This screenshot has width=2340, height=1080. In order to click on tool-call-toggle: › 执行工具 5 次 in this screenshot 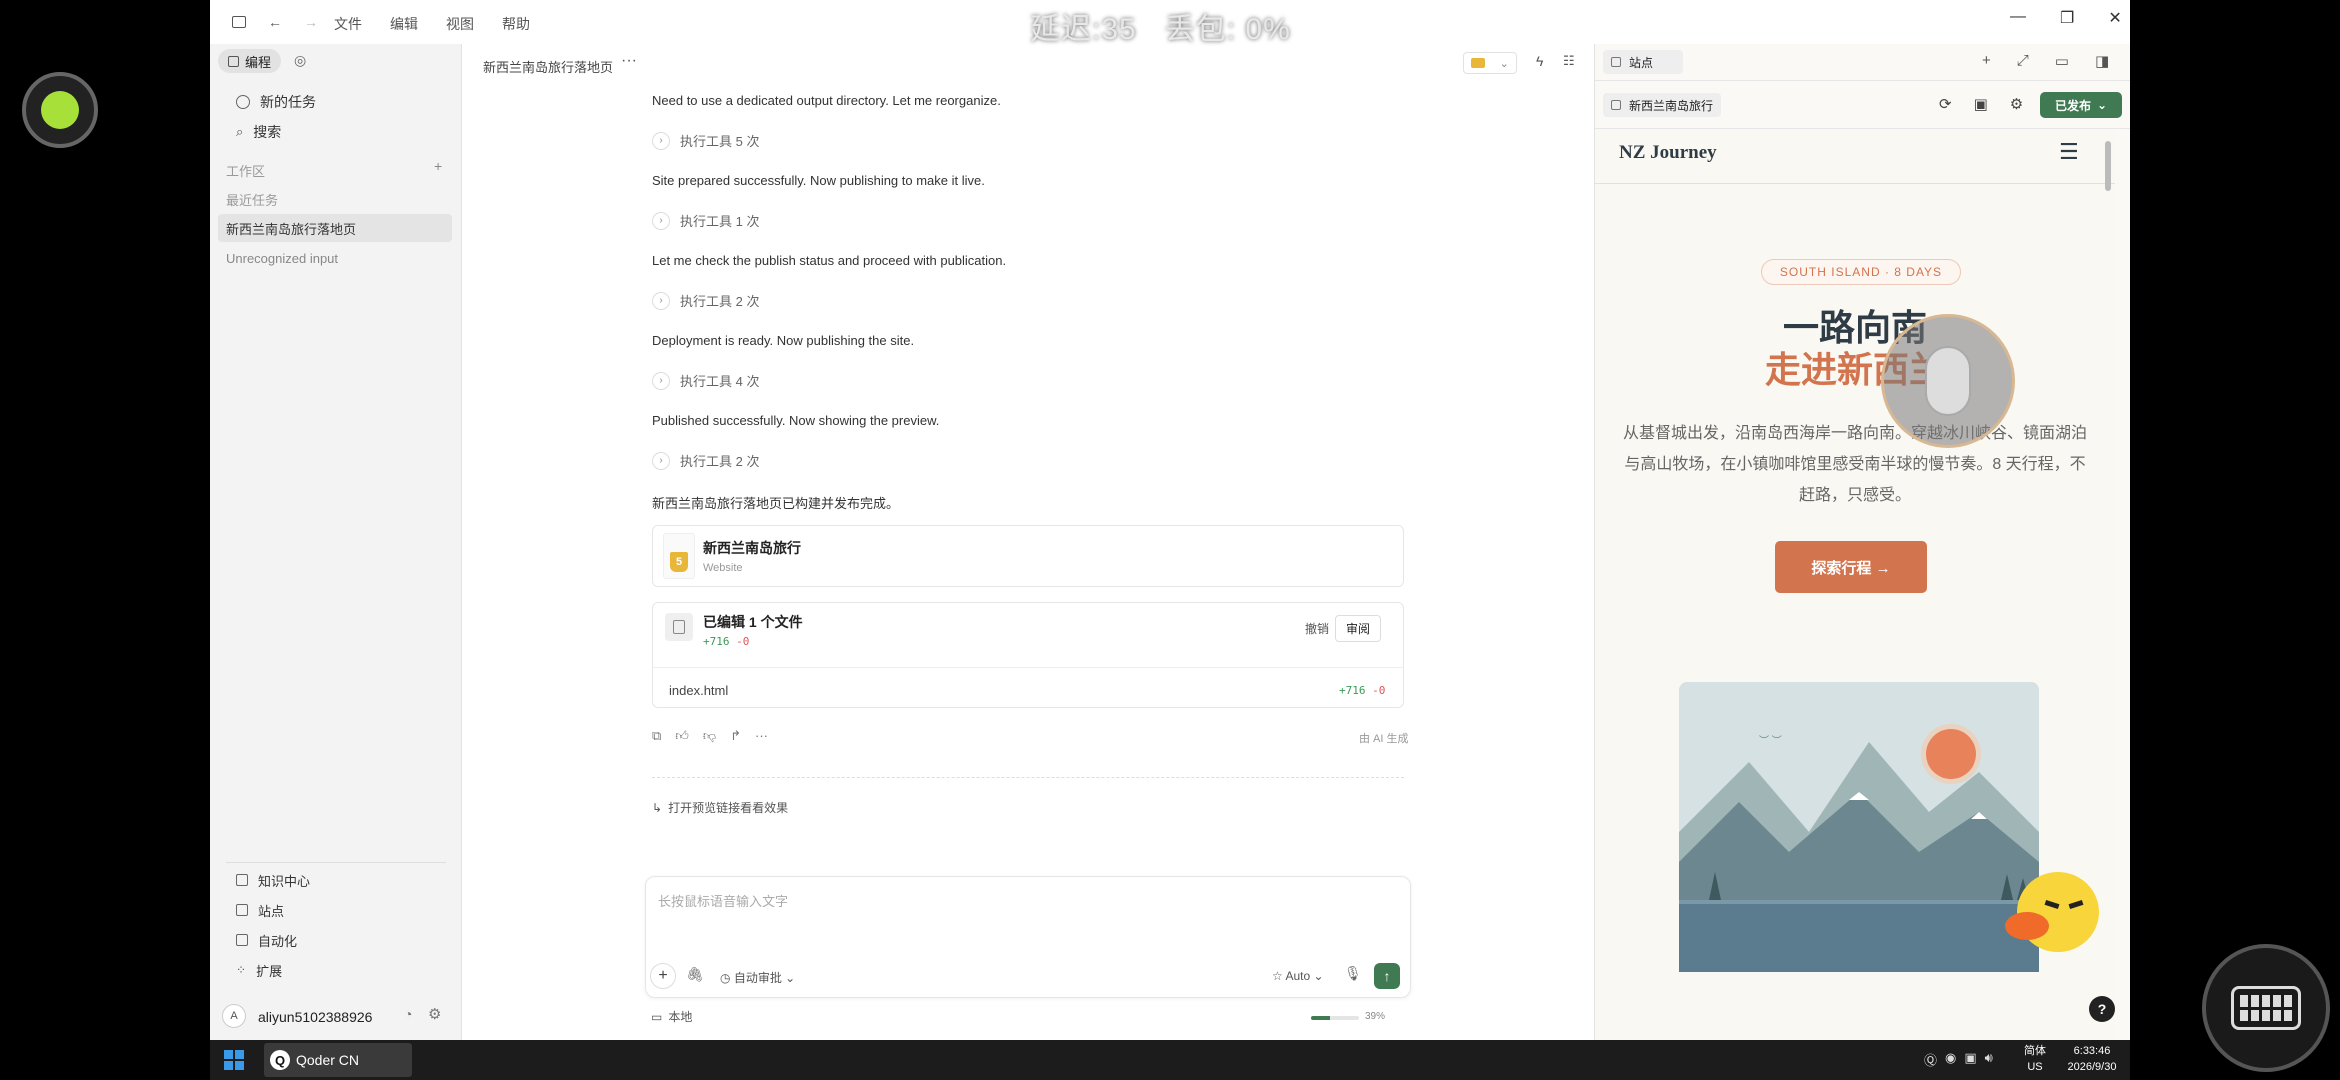, I will do `click(705, 140)`.